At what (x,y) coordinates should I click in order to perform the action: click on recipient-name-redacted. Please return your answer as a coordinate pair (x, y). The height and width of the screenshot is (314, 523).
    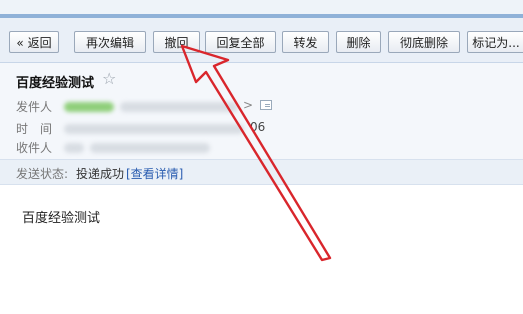
    Looking at the image, I should click on (74, 148).